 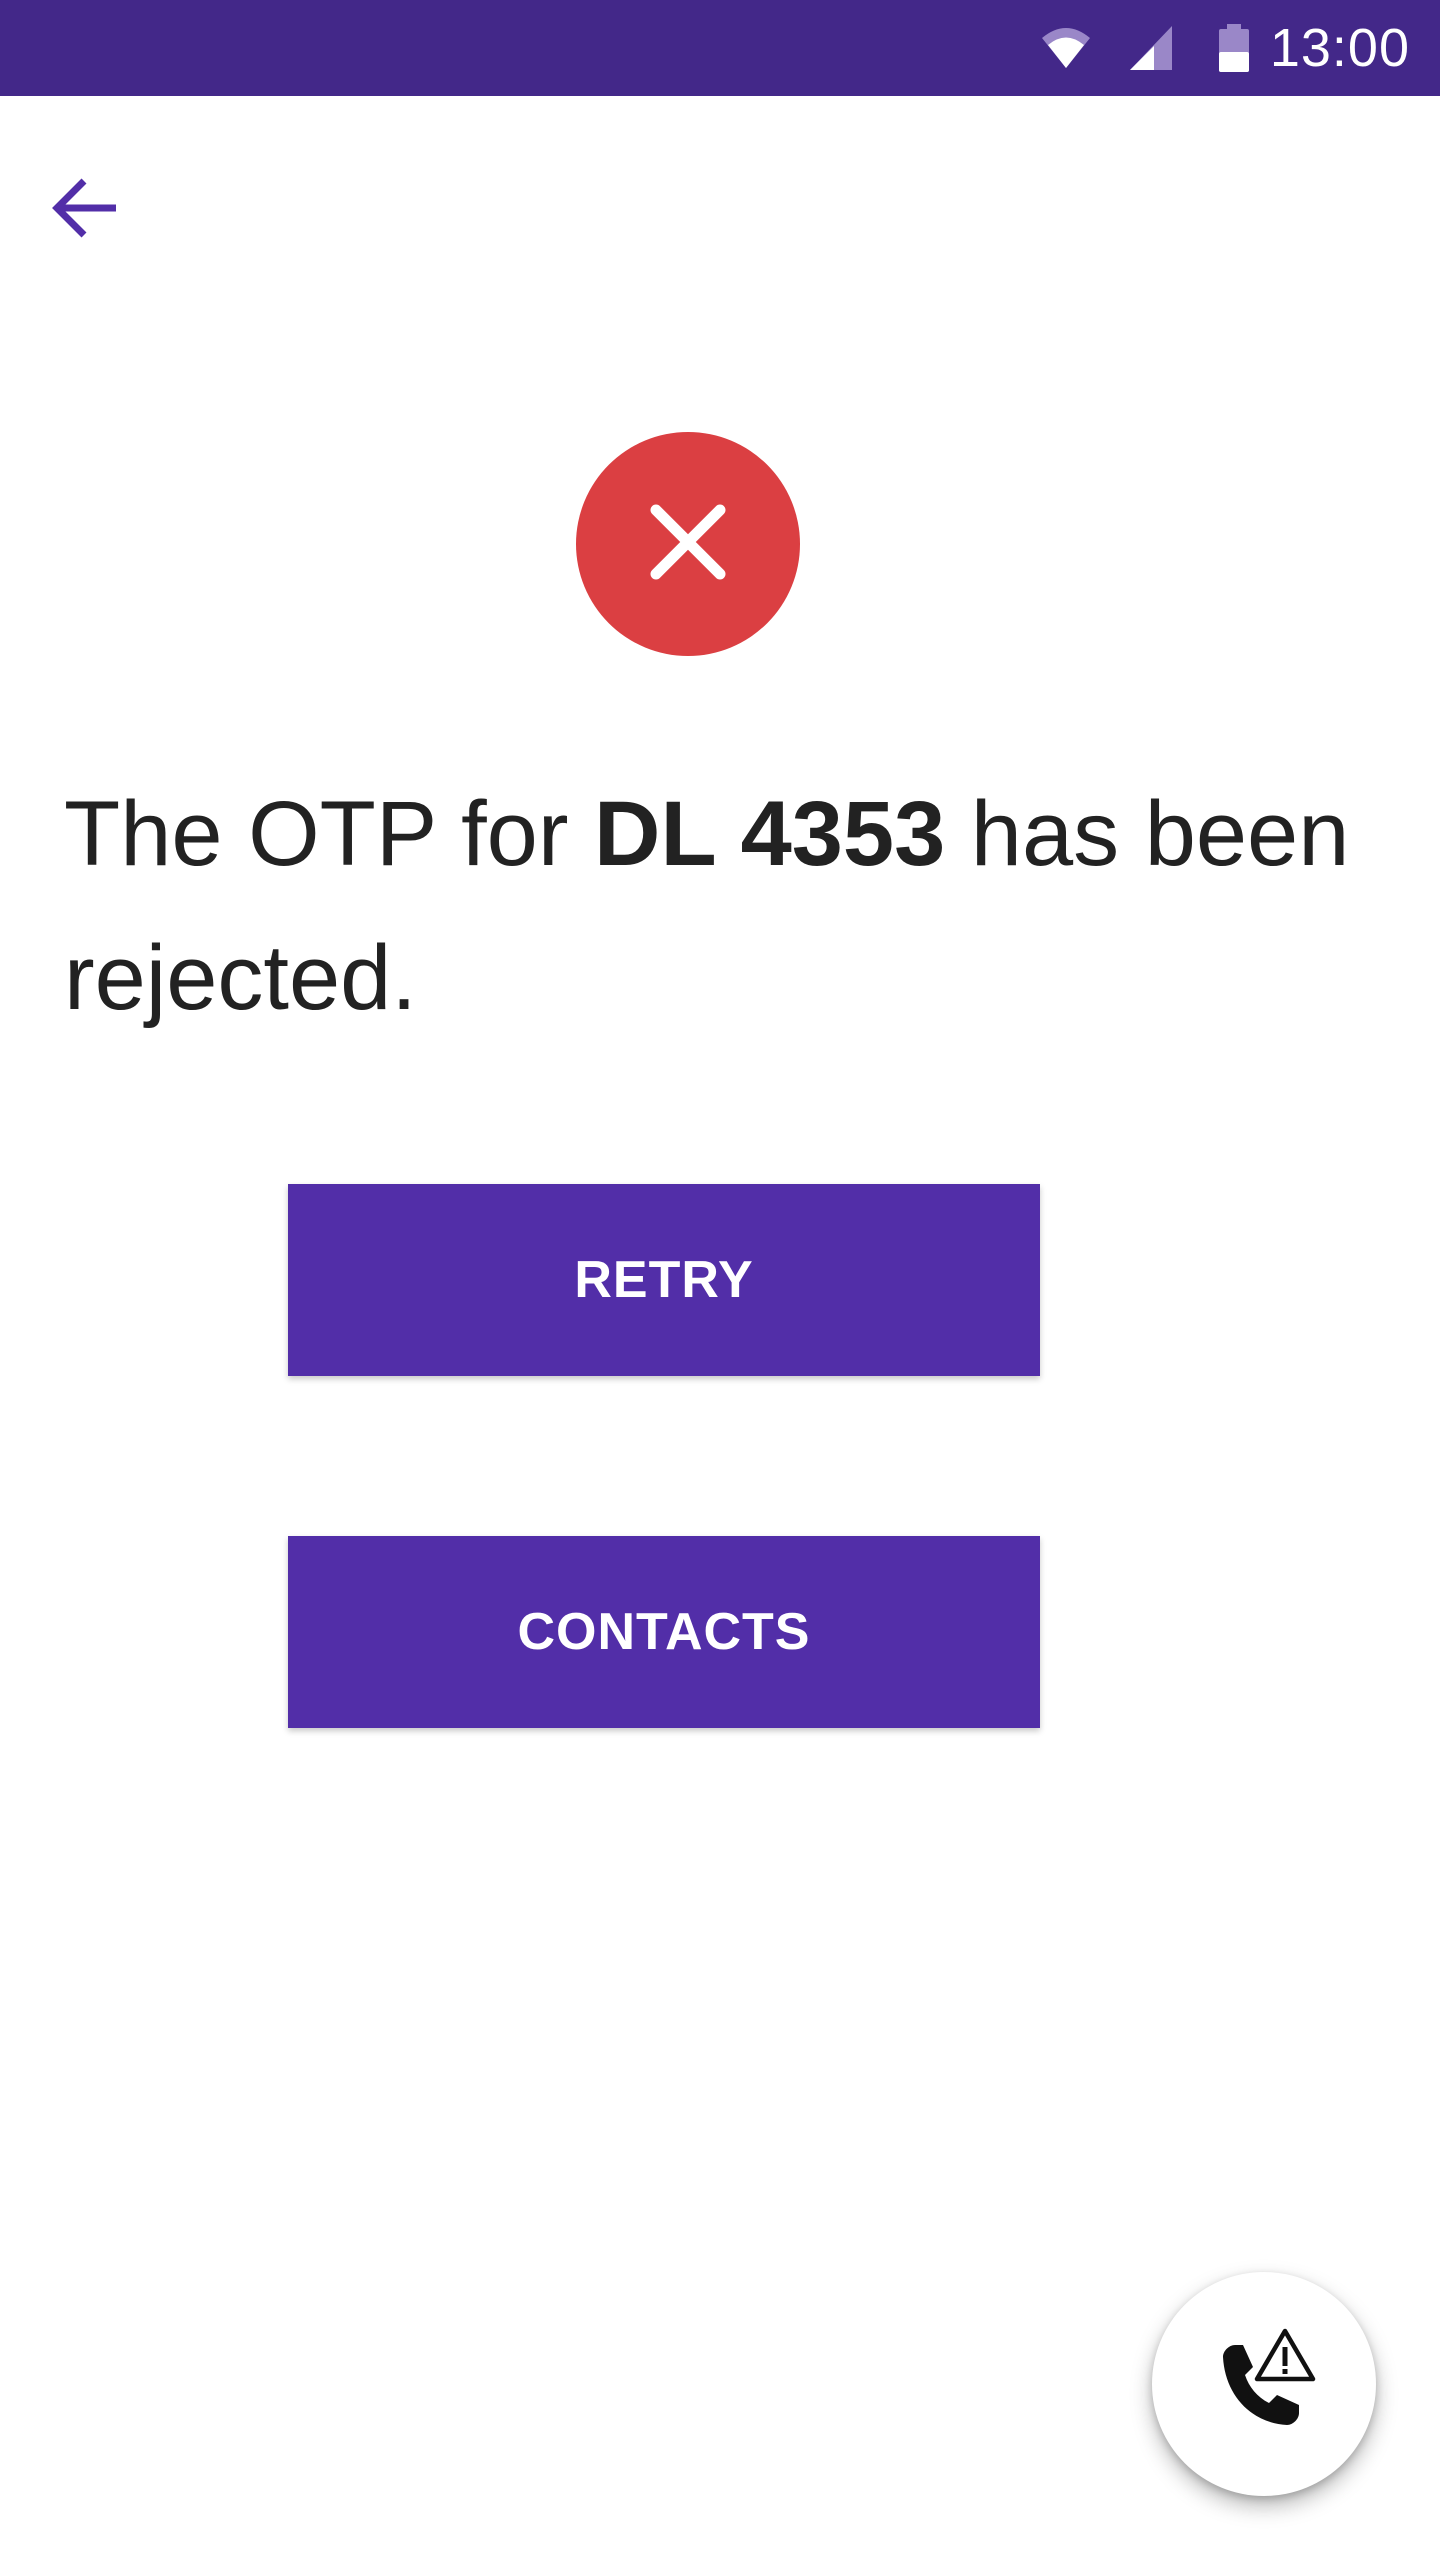 I want to click on retry-button: RETRY, so click(x=664, y=1280).